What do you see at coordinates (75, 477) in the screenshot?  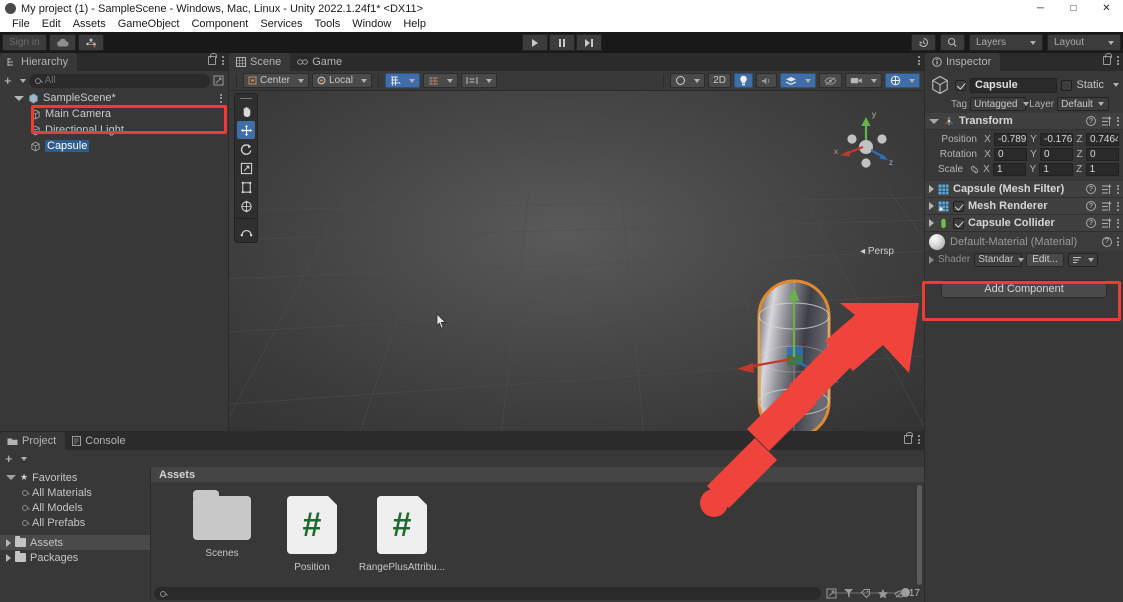 I see `tree-item-favorites: ★ Favorites` at bounding box center [75, 477].